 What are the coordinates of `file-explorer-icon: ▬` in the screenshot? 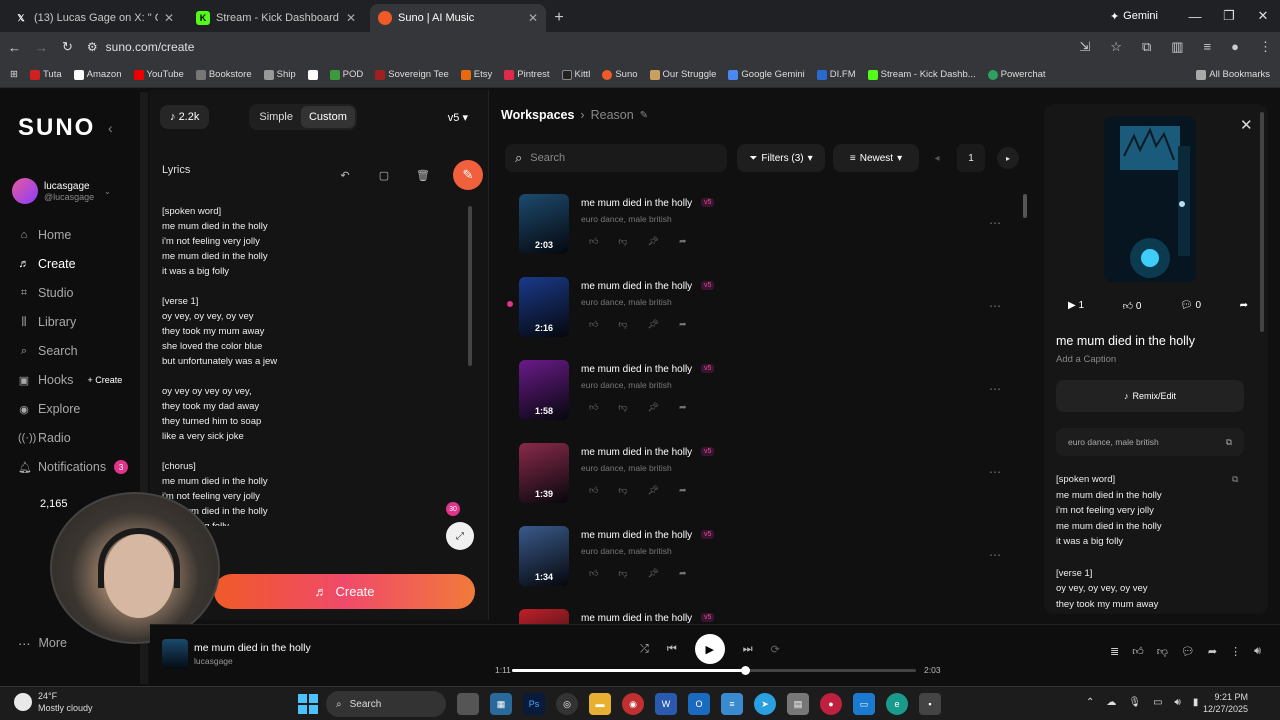 It's located at (600, 704).